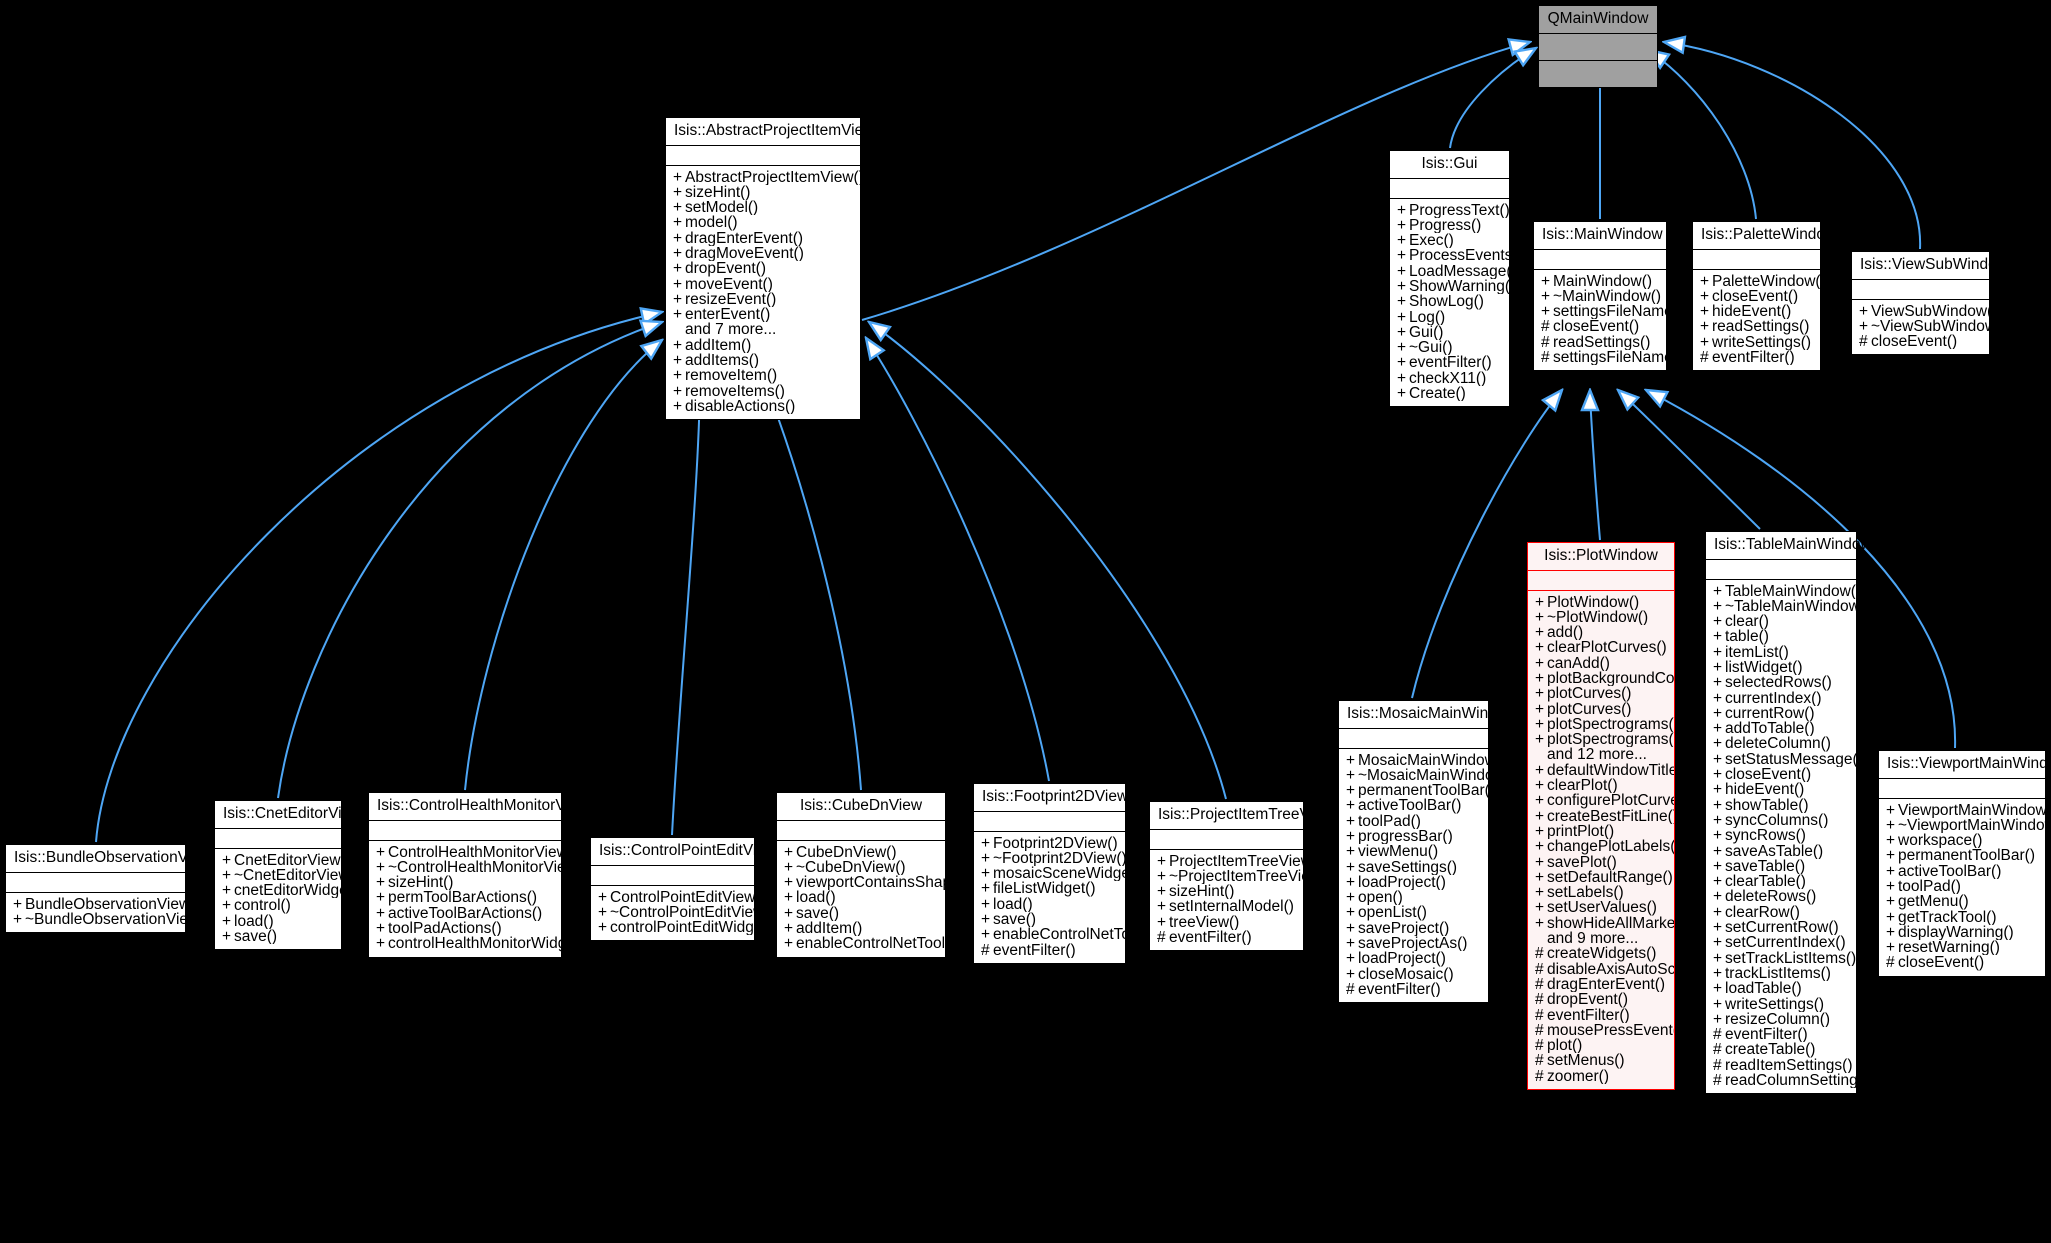  What do you see at coordinates (818, 913) in the screenshot?
I see `method-name: save()` at bounding box center [818, 913].